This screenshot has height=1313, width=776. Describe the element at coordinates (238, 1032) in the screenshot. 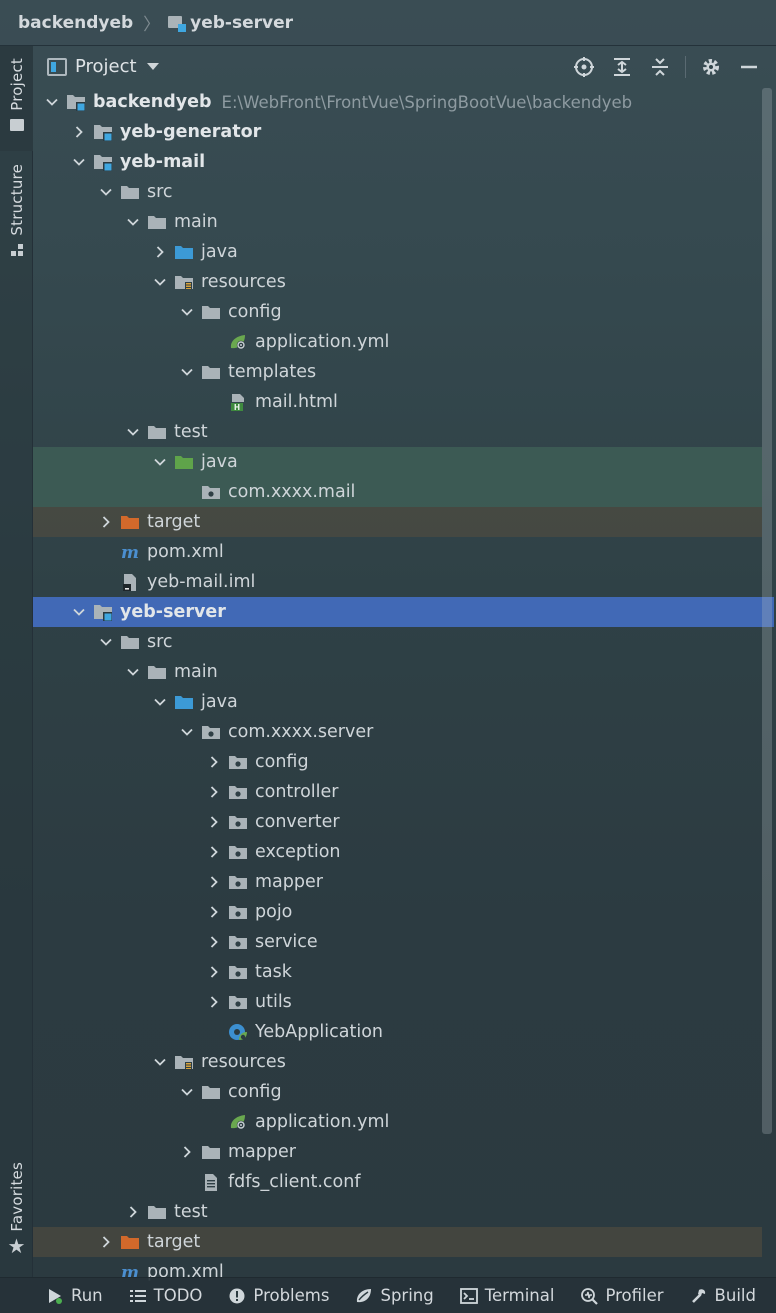

I see `spring-class-icon` at that location.